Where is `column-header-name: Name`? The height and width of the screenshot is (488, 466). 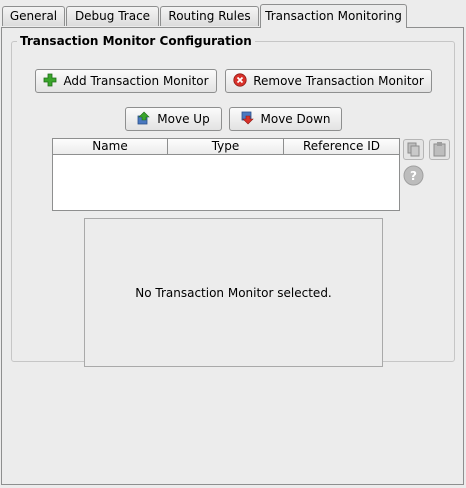
column-header-name: Name is located at coordinates (110, 146).